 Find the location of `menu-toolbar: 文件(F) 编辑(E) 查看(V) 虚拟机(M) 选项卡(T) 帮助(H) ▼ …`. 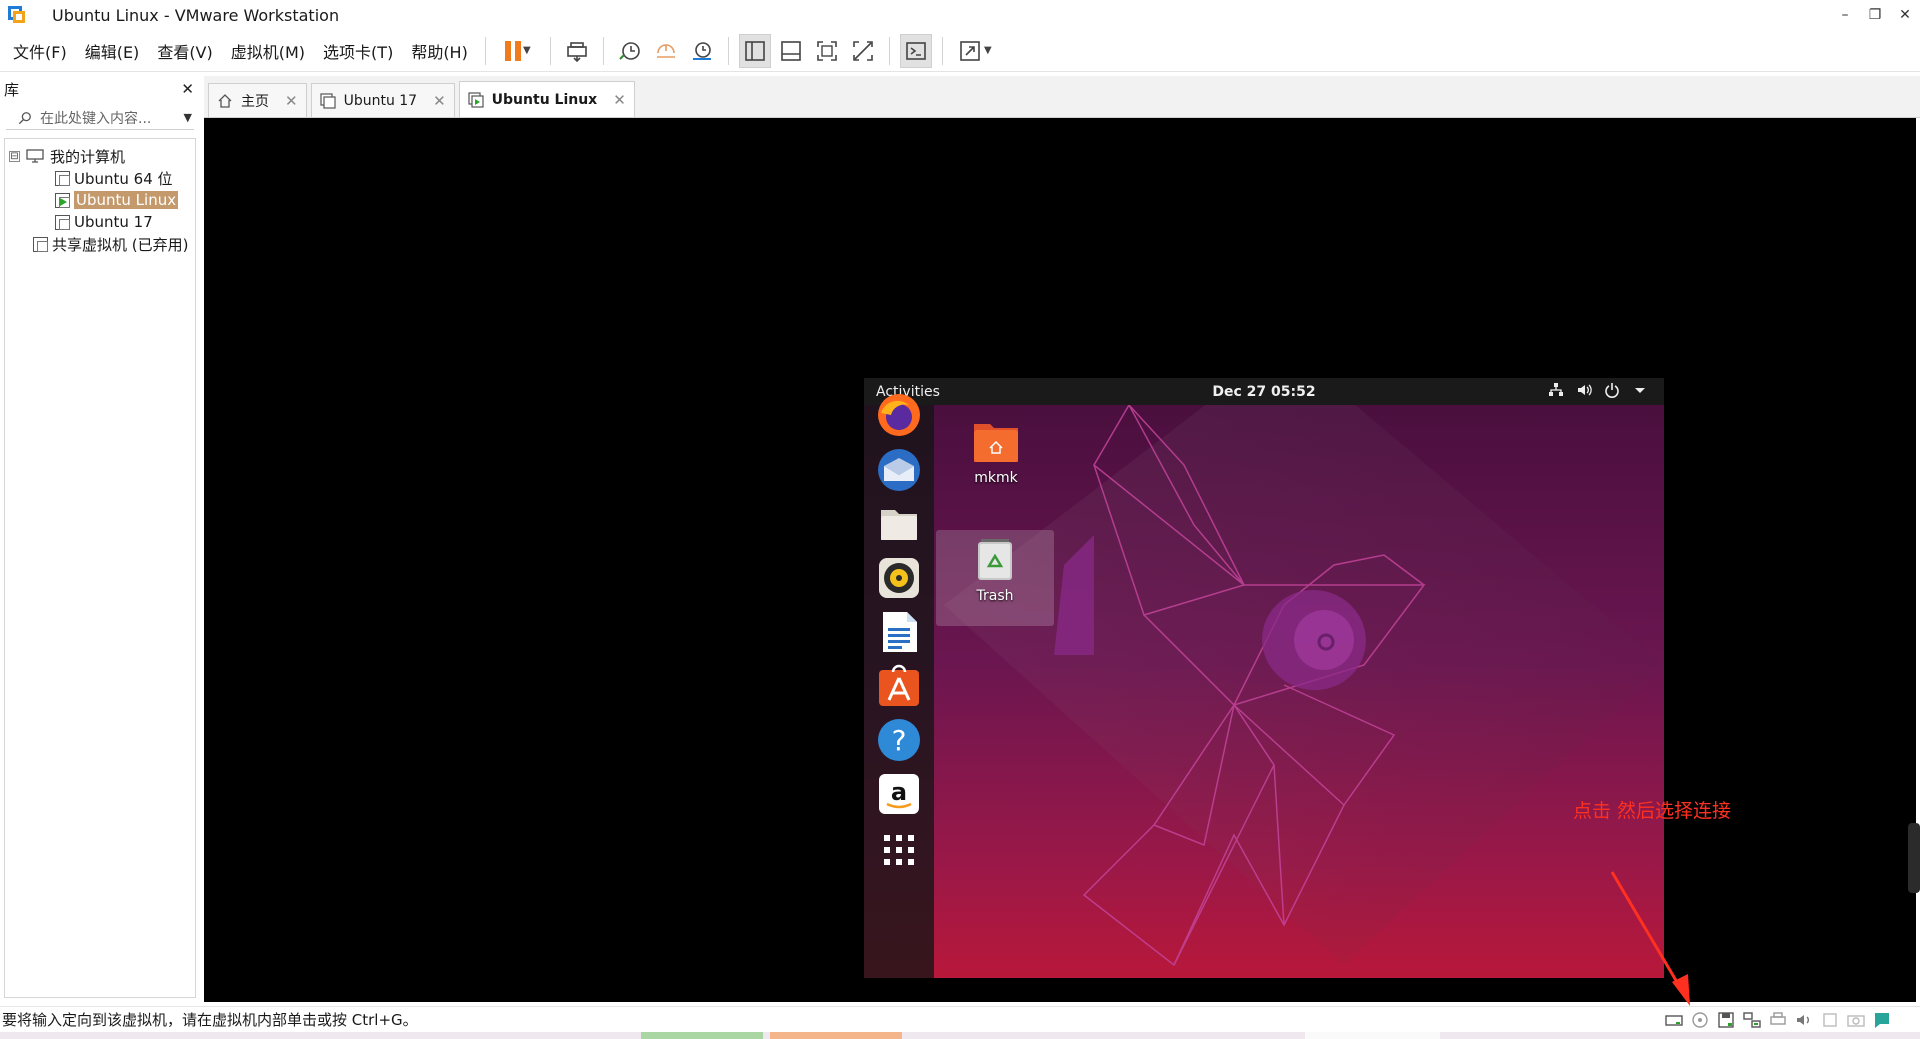

menu-toolbar: 文件(F) 编辑(E) 查看(V) 虚拟机(M) 选项卡(T) 帮助(H) ▼ … is located at coordinates (960, 51).